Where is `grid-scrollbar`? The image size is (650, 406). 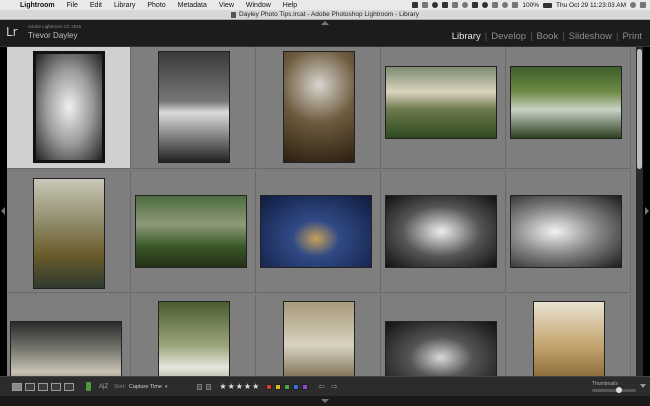
grid-scrollbar is located at coordinates (639, 211).